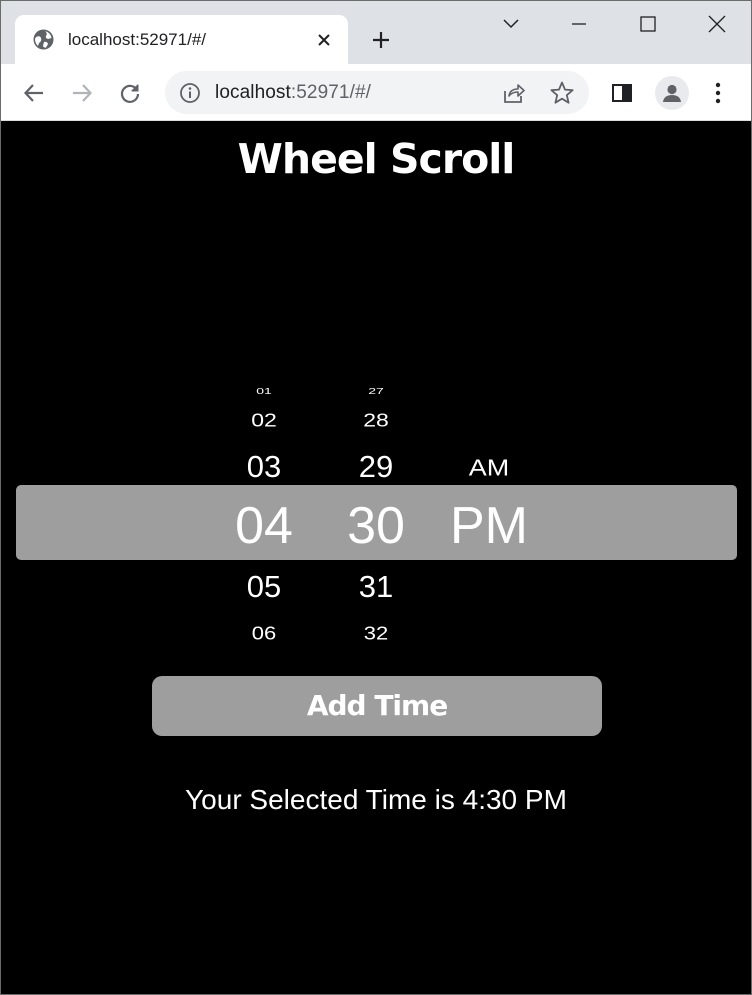  Describe the element at coordinates (376, 391) in the screenshot. I see `minute-option: 27` at that location.